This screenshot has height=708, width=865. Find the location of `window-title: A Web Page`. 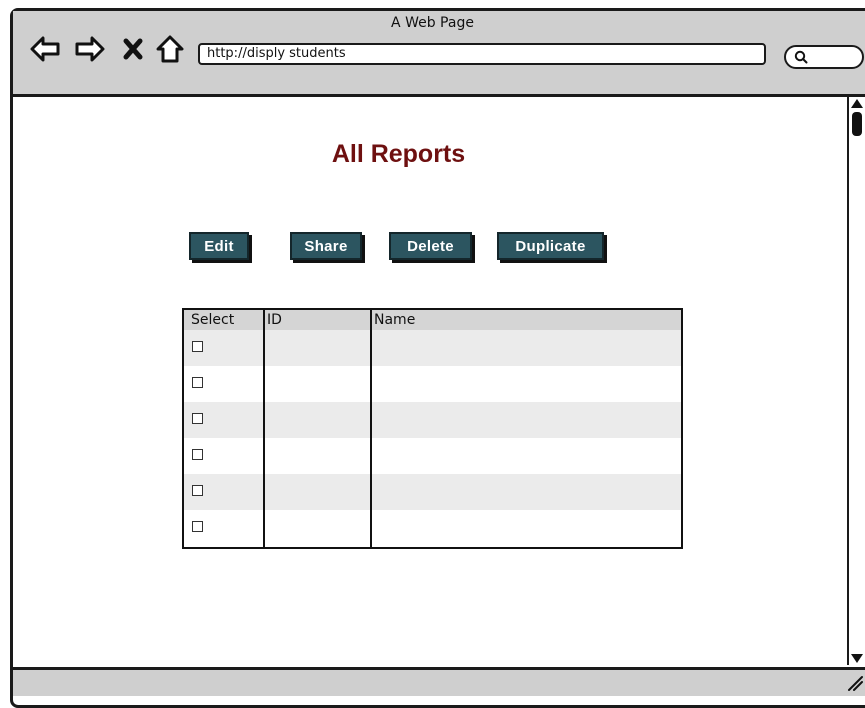

window-title: A Web Page is located at coordinates (432, 23).